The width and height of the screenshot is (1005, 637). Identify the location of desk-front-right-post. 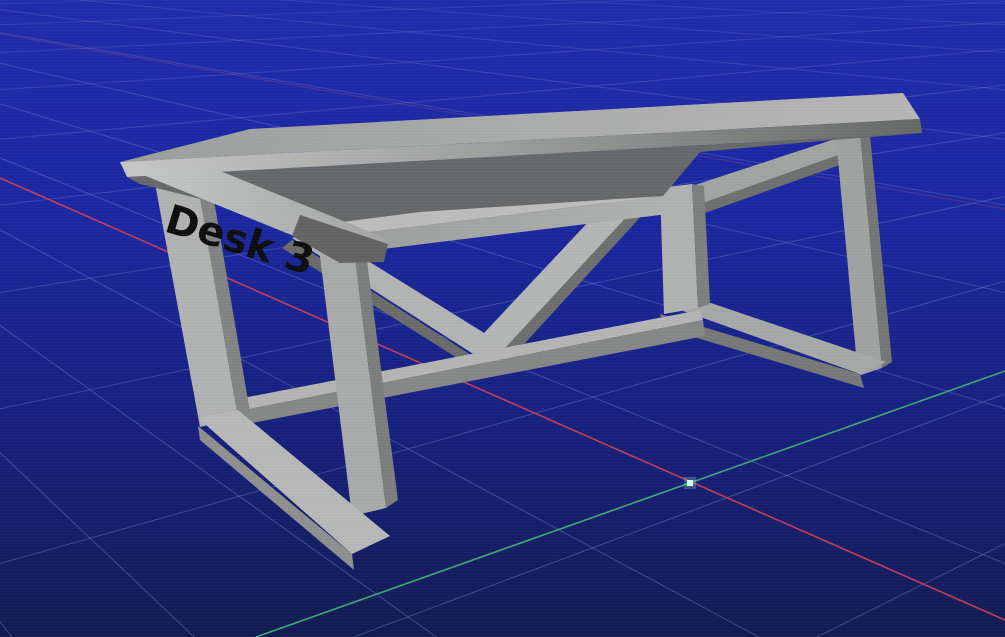
(679, 249).